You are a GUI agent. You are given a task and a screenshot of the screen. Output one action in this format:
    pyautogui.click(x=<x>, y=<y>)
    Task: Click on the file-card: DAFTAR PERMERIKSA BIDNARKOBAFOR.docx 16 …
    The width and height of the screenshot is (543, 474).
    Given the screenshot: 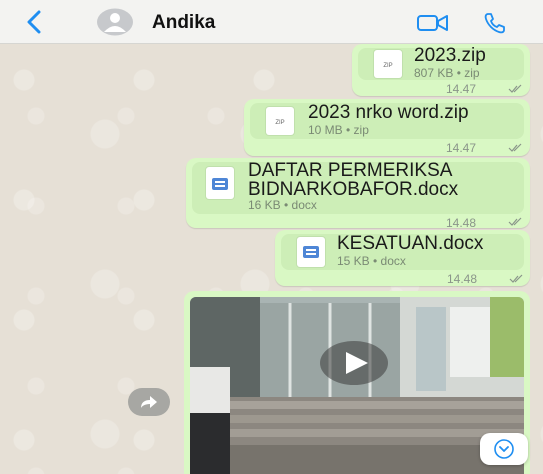 What is the action you would take?
    pyautogui.click(x=358, y=187)
    